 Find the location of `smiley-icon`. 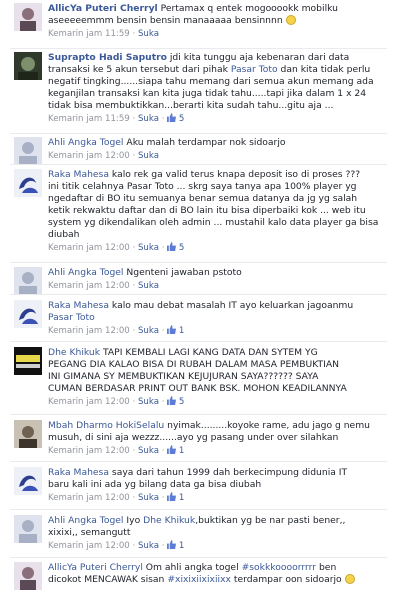

smiley-icon is located at coordinates (349, 579).